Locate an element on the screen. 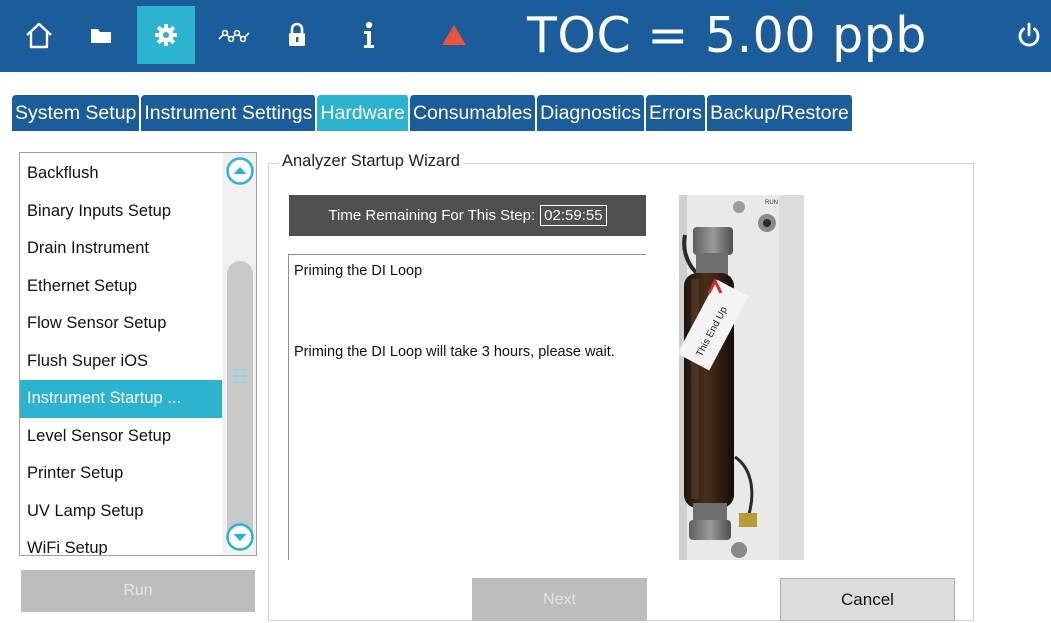 The image size is (1051, 623). power-icon is located at coordinates (1028, 34).